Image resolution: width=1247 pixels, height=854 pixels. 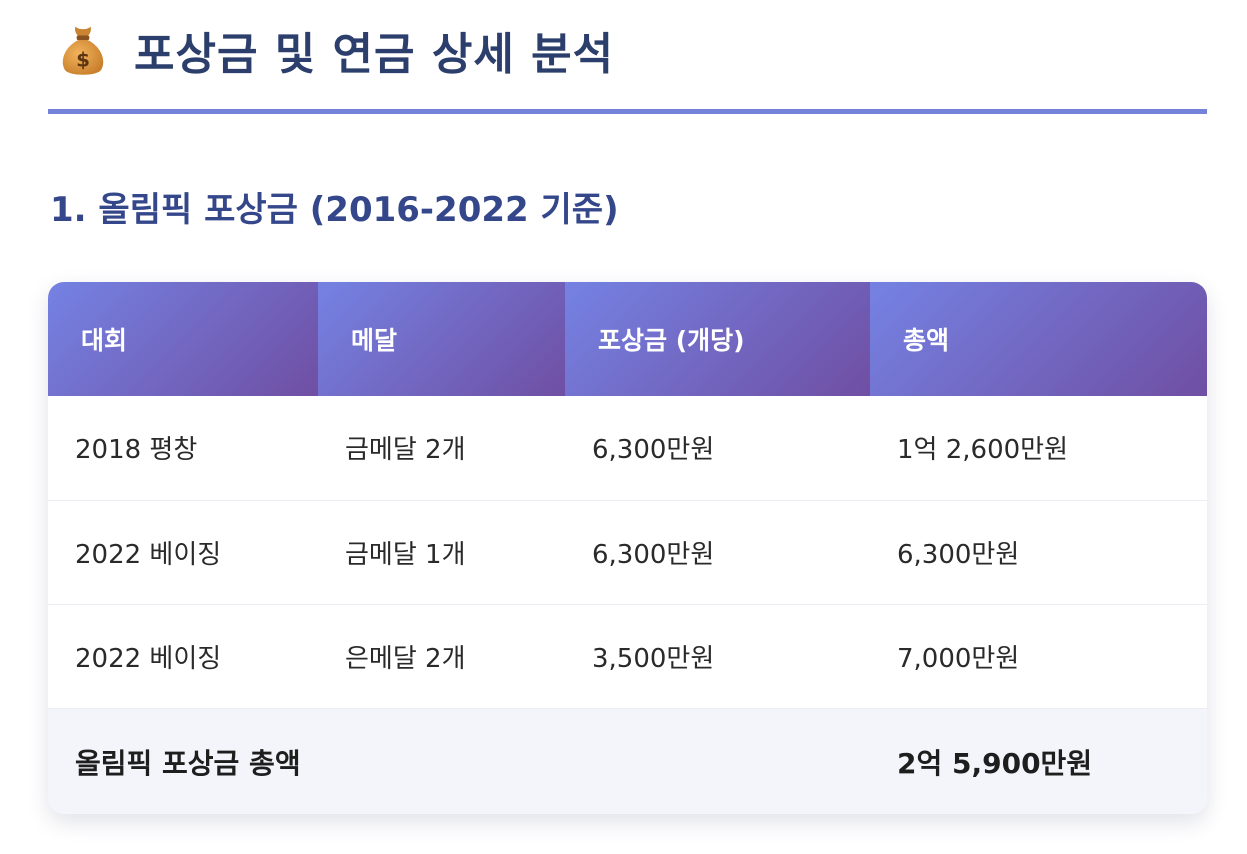 What do you see at coordinates (627, 50) in the screenshot?
I see `title-row: $ 포상금 및 연금 상세 분석` at bounding box center [627, 50].